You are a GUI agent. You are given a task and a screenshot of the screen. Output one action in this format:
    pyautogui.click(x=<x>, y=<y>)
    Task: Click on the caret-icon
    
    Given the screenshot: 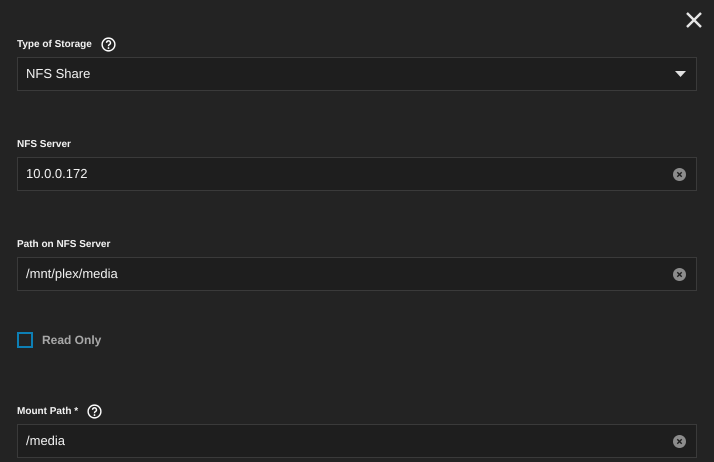 What is the action you would take?
    pyautogui.click(x=680, y=74)
    